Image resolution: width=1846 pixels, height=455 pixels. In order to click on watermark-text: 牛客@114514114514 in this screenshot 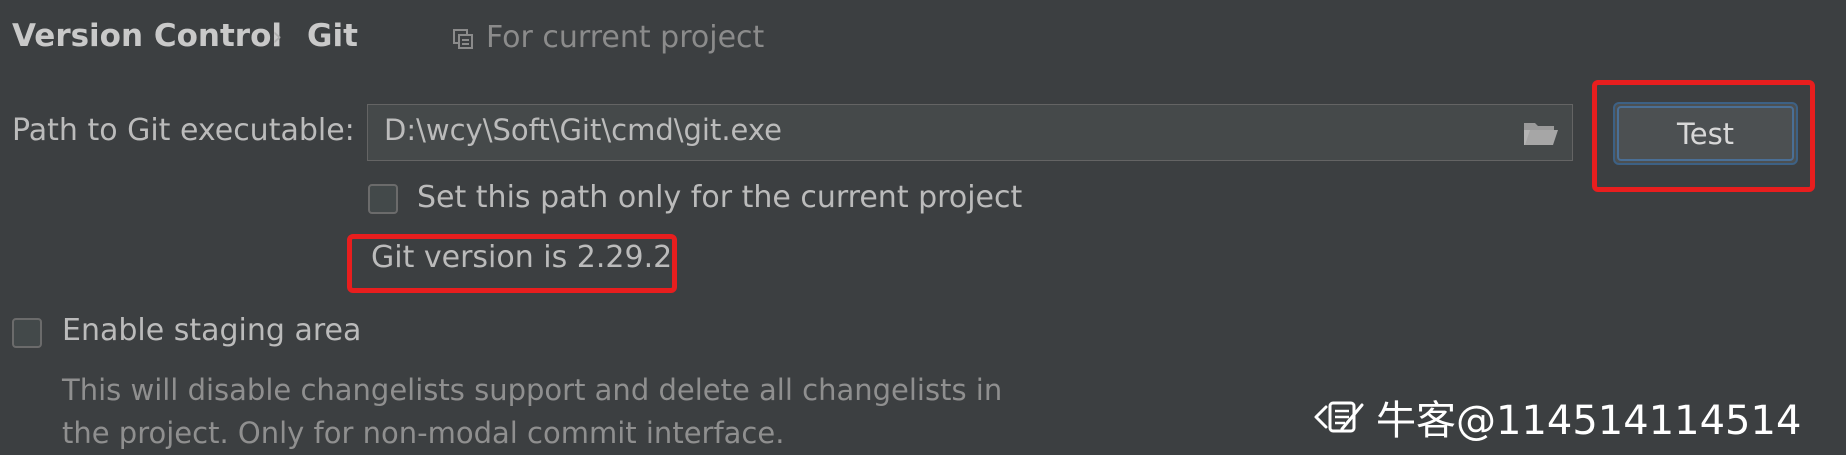, I will do `click(1589, 421)`.